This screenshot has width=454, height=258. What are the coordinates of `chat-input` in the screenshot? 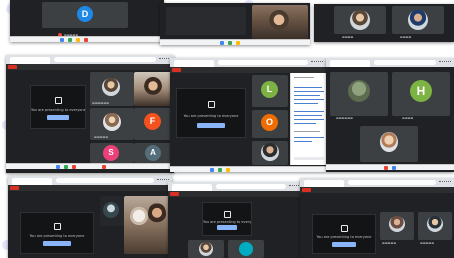 It's located at (309, 158).